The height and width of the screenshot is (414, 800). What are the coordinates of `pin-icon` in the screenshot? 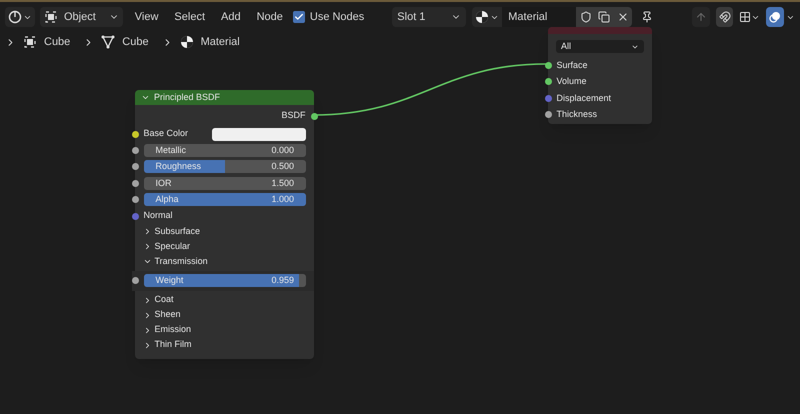 It's located at (647, 17).